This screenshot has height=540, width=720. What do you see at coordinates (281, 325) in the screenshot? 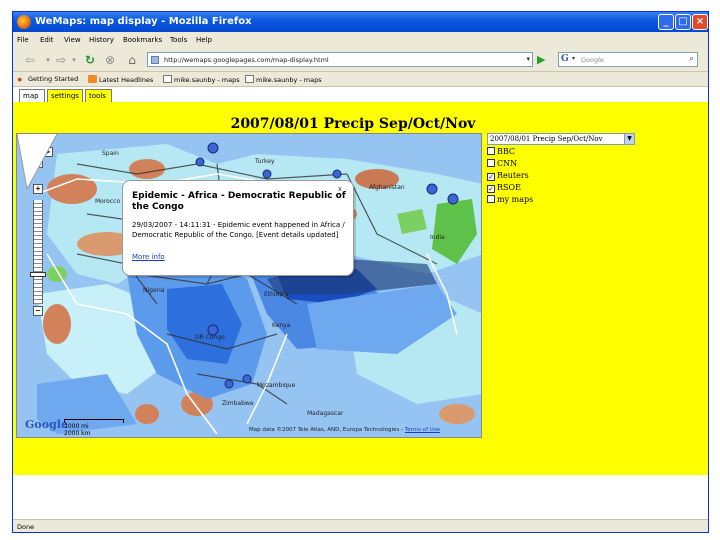
I see `map-label-kenya: Kenya` at bounding box center [281, 325].